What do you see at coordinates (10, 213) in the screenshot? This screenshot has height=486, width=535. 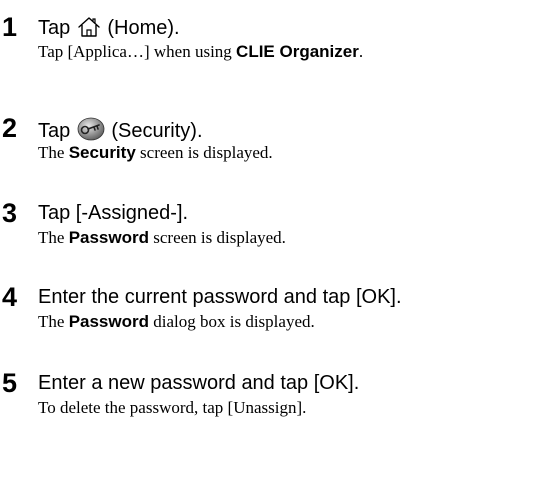 I see `step-number: 3` at bounding box center [10, 213].